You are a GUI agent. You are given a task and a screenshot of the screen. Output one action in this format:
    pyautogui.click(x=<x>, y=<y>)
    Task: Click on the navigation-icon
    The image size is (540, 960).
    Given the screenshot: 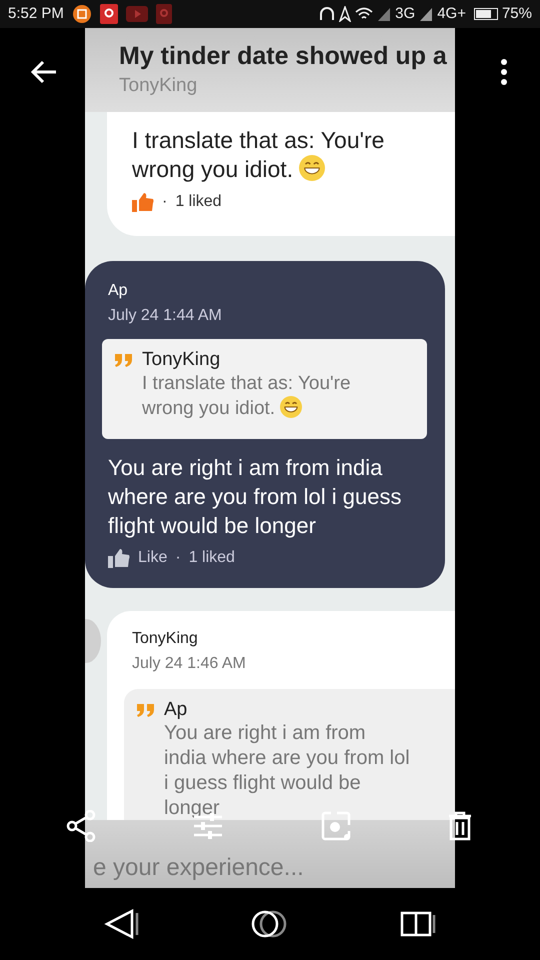 What is the action you would take?
    pyautogui.click(x=345, y=14)
    